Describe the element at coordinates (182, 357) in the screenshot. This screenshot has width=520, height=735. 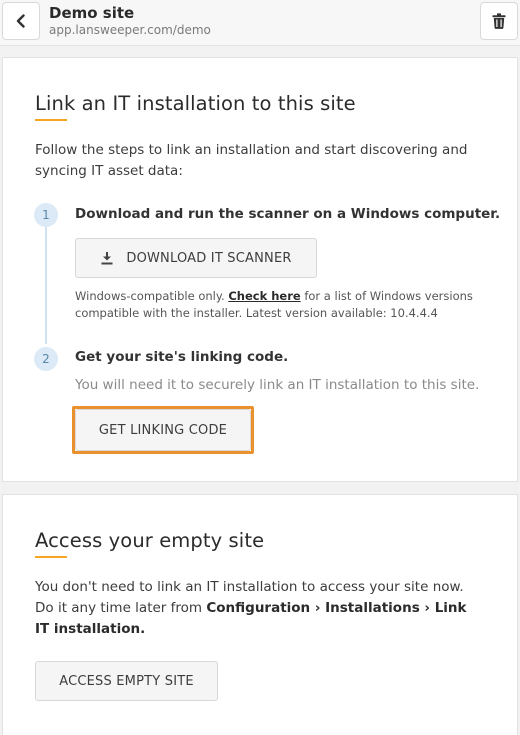
I see `step-2-title: Get your site's linking code.` at that location.